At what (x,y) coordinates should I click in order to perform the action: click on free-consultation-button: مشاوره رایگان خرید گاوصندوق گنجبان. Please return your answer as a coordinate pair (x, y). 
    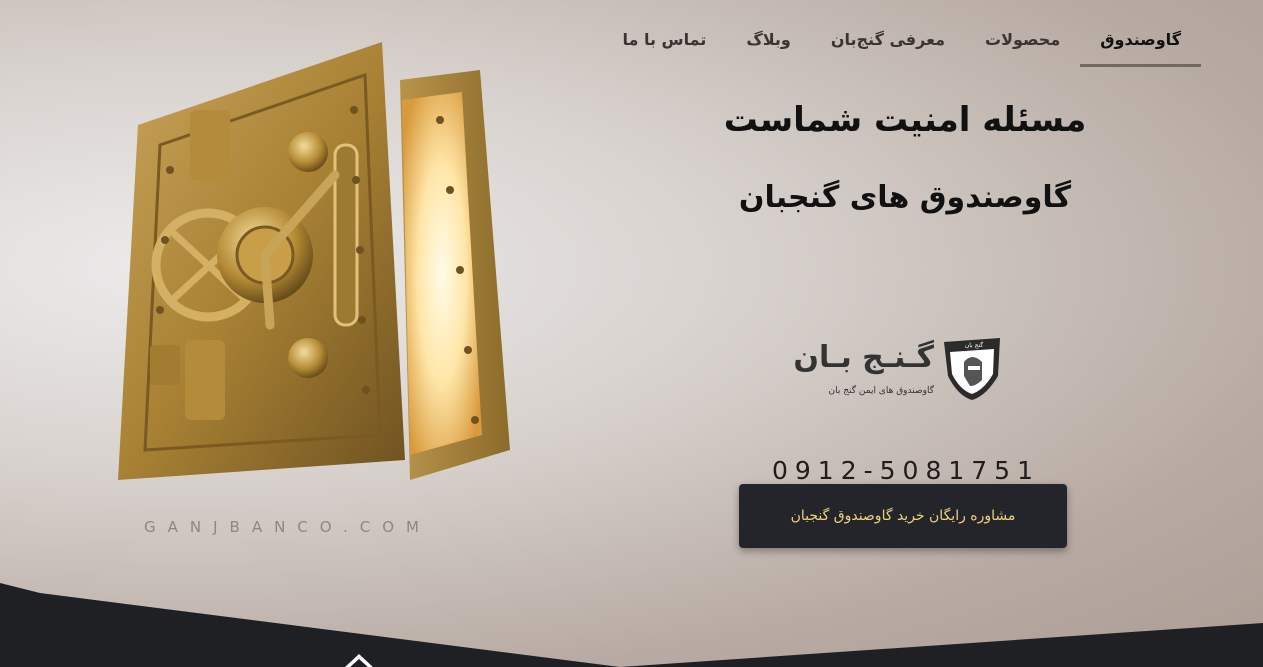
    Looking at the image, I should click on (903, 516).